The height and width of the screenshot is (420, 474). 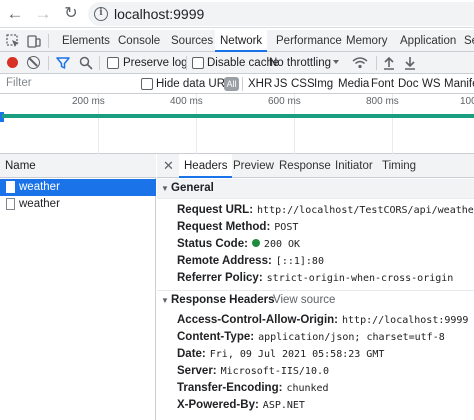 I want to click on date-row: Date: Fri, 09 Jul 2021 05:58:23 GMT, so click(x=280, y=354).